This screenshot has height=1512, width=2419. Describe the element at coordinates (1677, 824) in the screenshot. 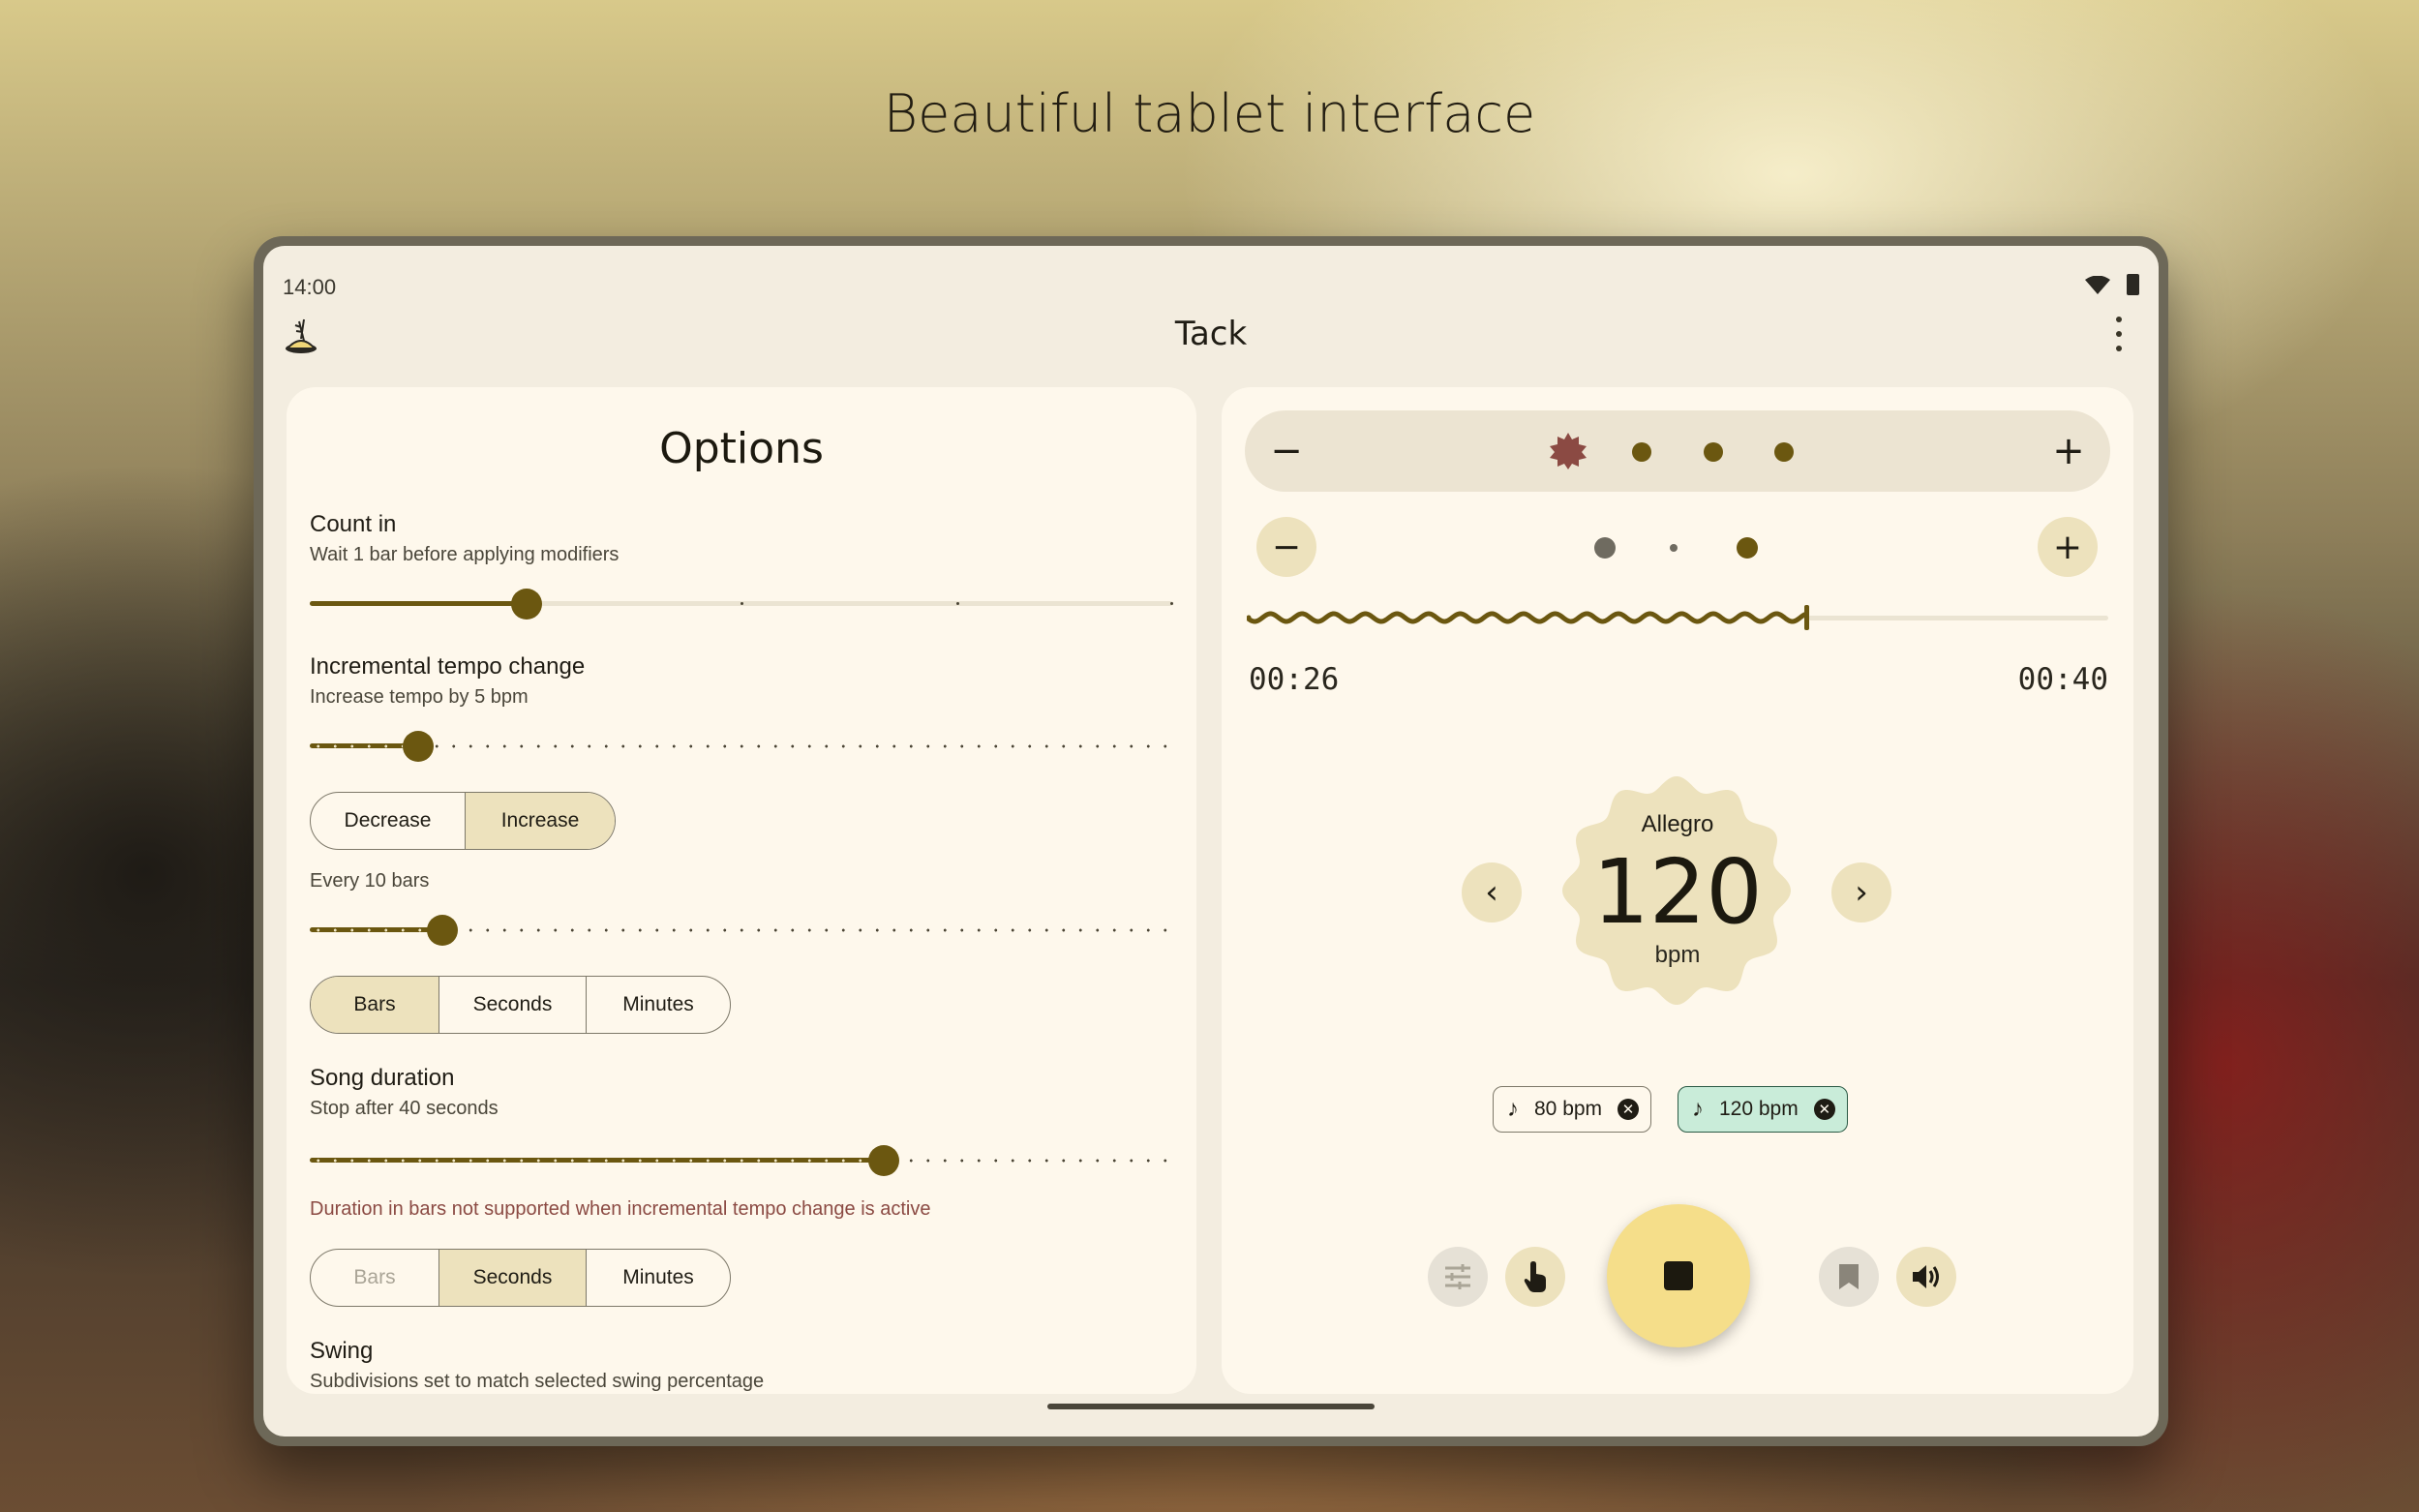

I see `tempo-name: Allegro` at that location.